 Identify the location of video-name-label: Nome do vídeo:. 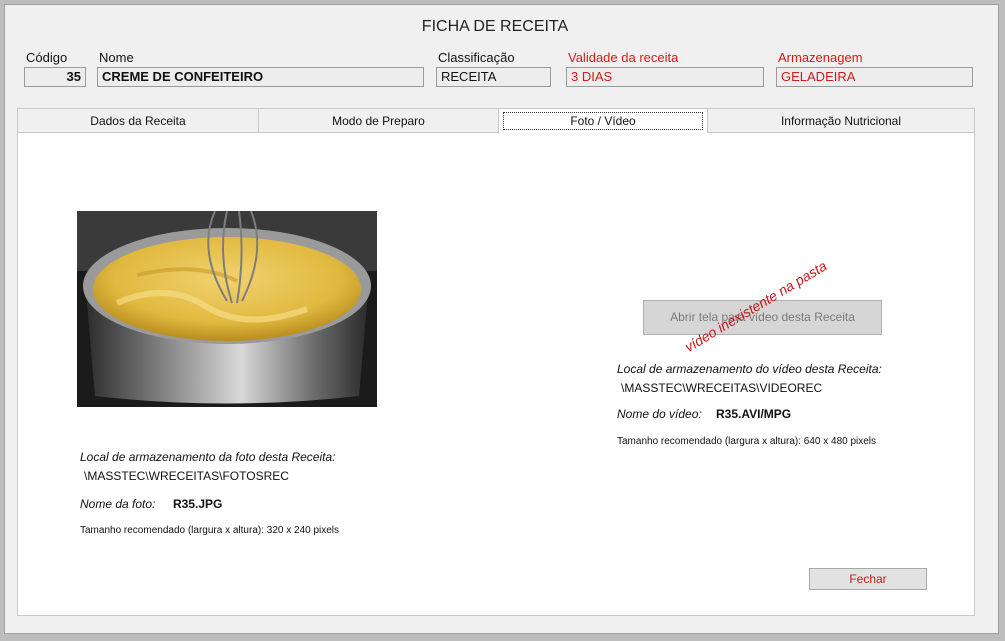
(659, 414).